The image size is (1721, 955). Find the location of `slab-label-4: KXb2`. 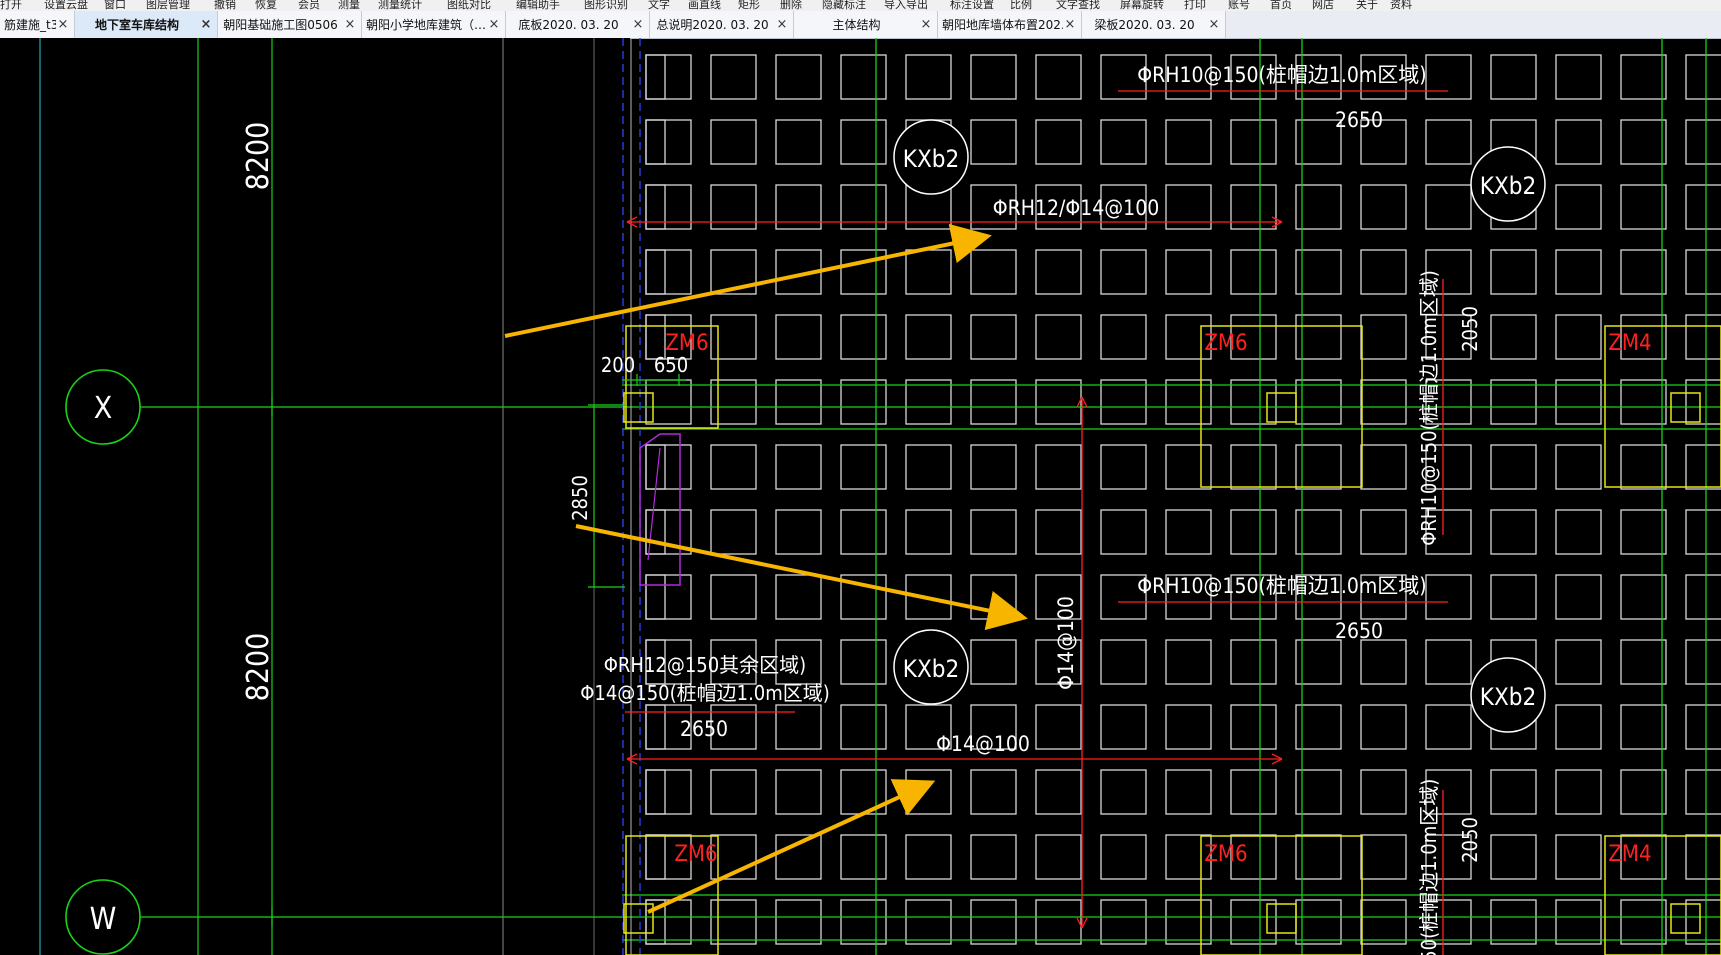

slab-label-4: KXb2 is located at coordinates (1508, 695).